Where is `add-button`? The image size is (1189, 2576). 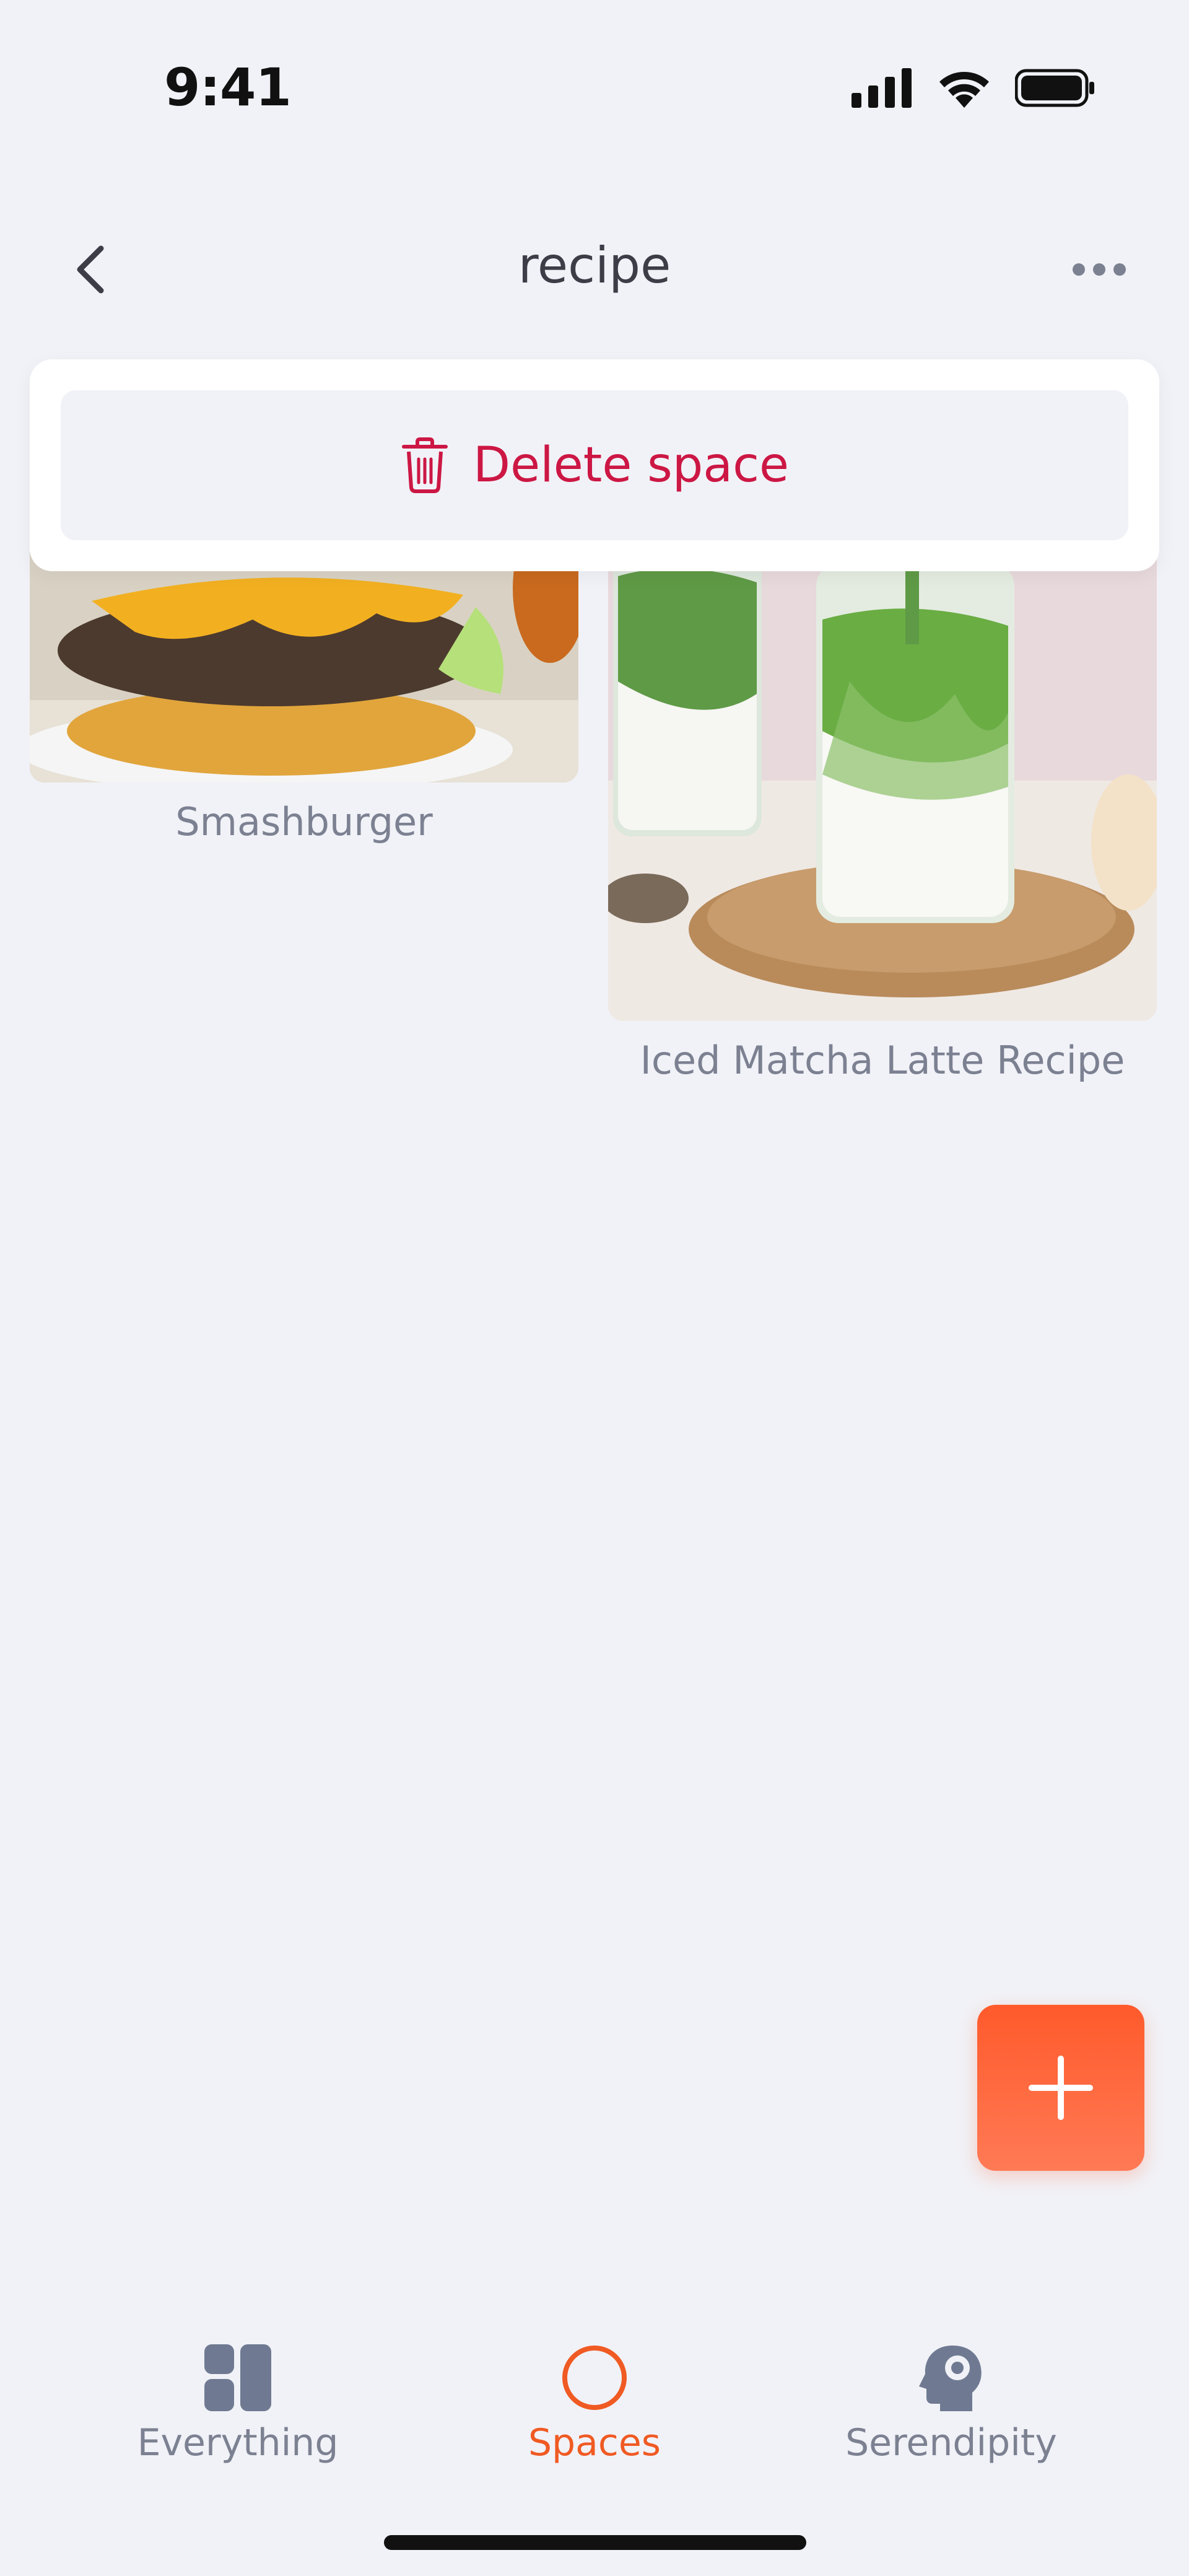
add-button is located at coordinates (1060, 2088).